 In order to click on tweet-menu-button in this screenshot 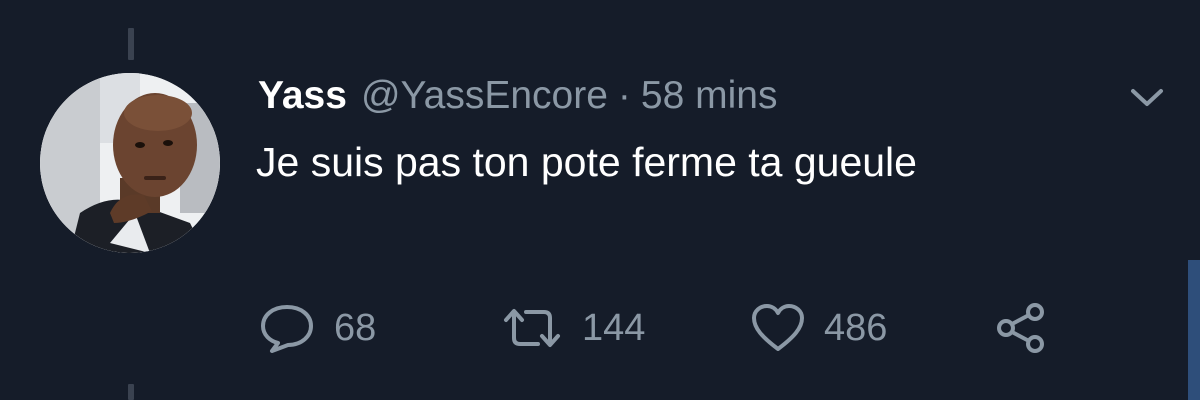, I will do `click(1147, 98)`.